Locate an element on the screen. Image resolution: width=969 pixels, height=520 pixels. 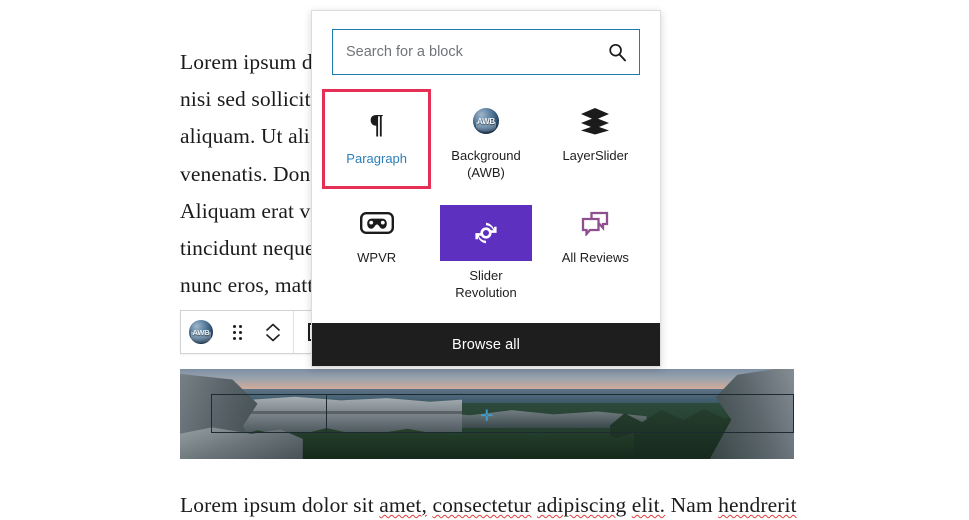
search-icon is located at coordinates (617, 52).